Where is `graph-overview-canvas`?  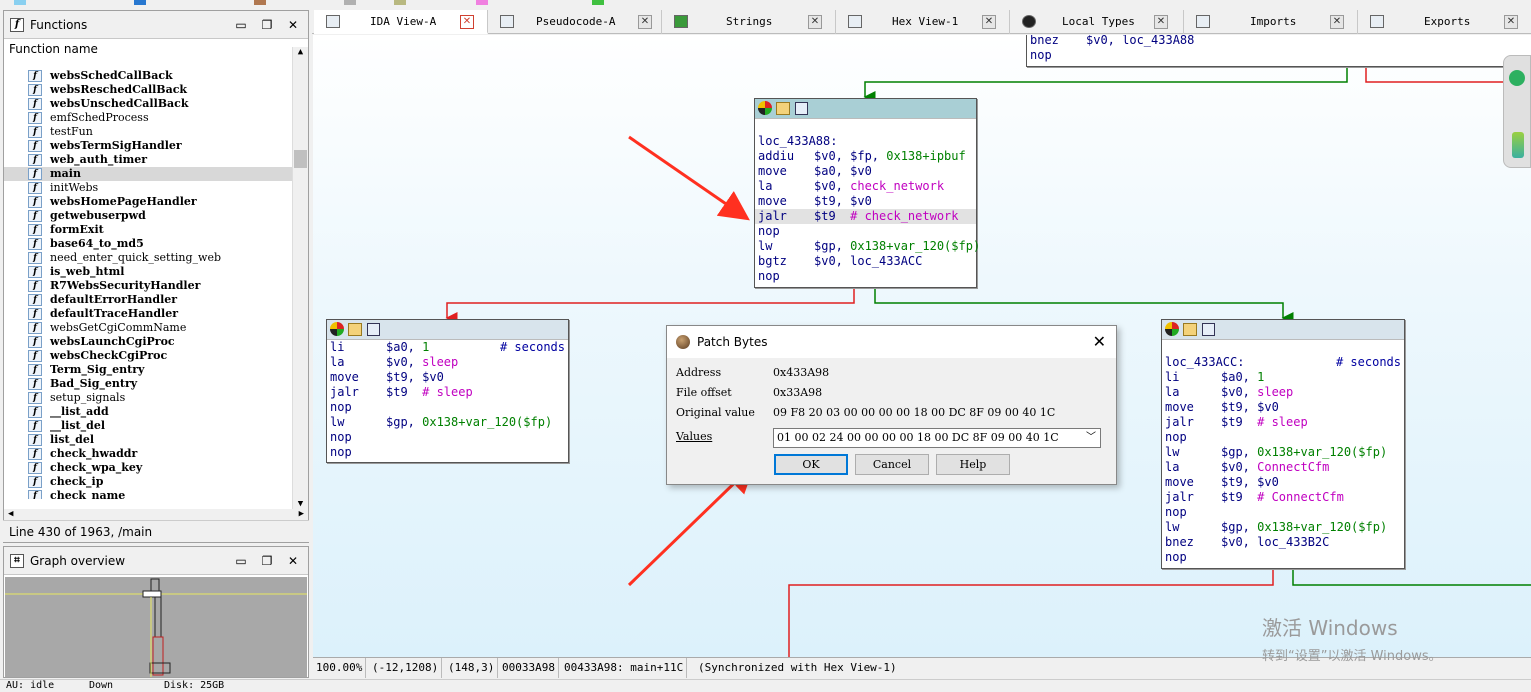
graph-overview-canvas is located at coordinates (156, 627).